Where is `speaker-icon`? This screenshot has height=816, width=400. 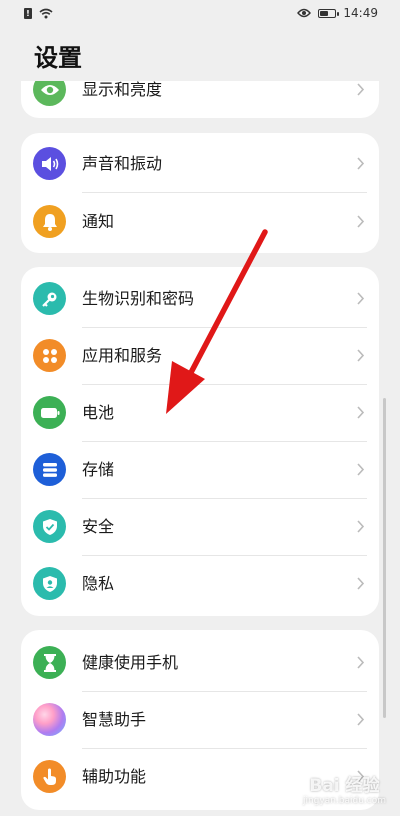 speaker-icon is located at coordinates (49, 163).